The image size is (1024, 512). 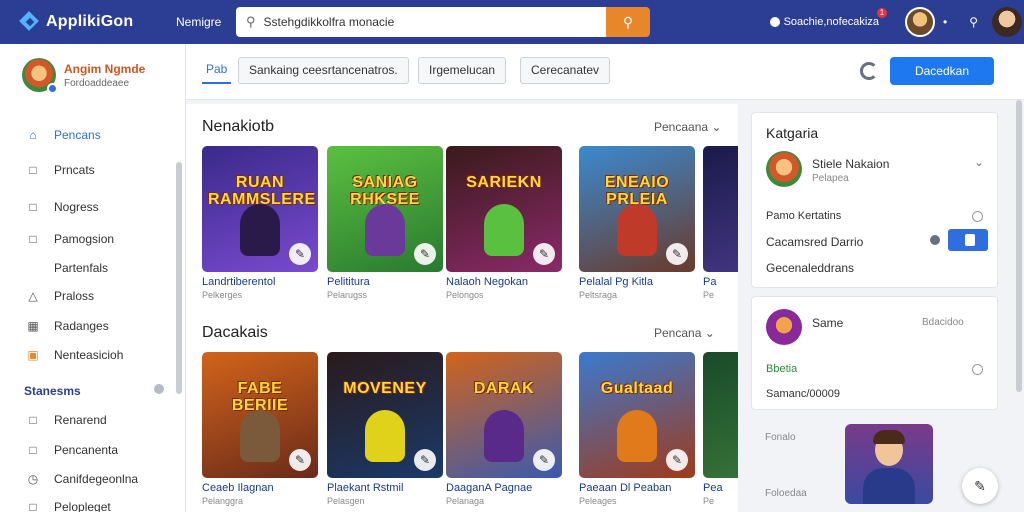 I want to click on info-icon, so click(x=159, y=389).